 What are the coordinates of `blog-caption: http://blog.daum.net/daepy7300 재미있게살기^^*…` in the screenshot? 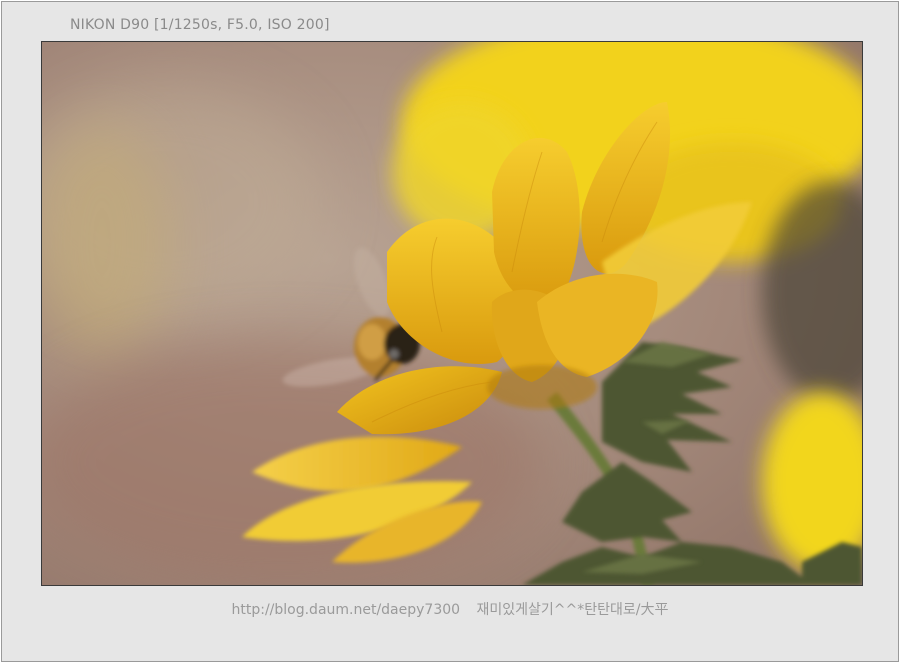 It's located at (450, 609).